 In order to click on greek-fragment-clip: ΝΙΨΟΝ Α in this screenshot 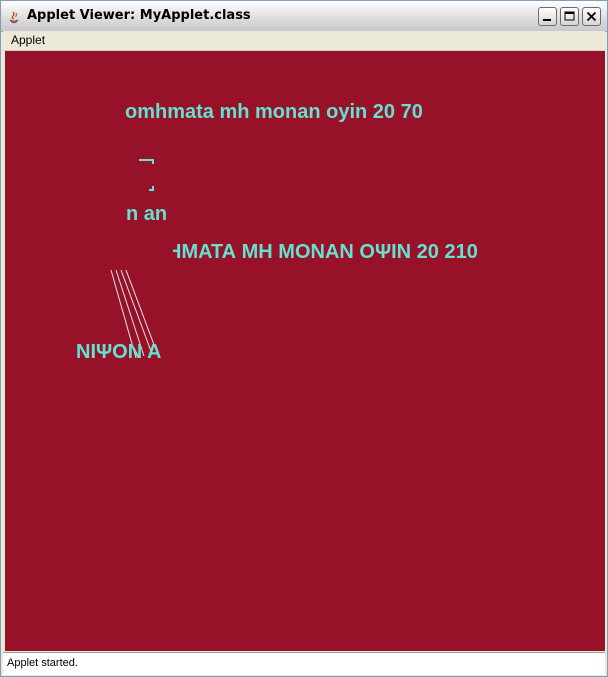, I will do `click(125, 354)`.